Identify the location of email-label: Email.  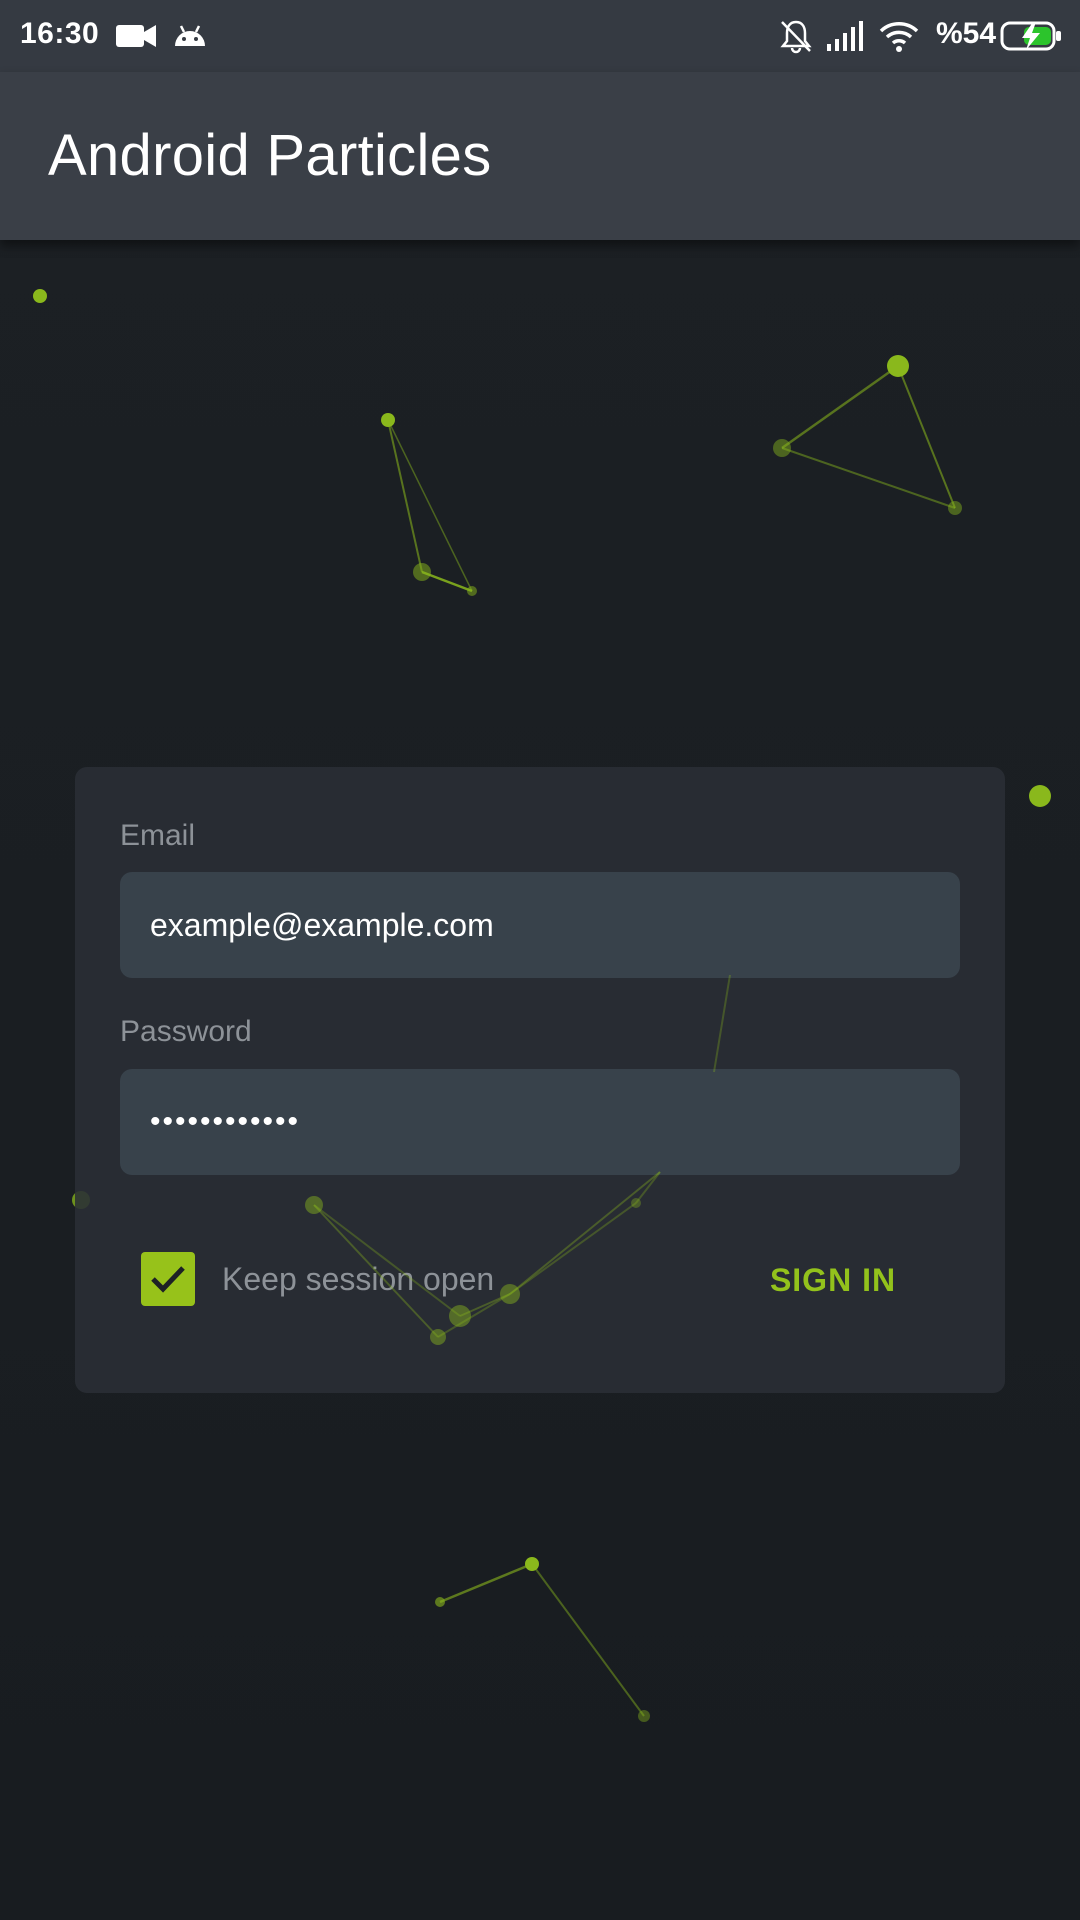
(158, 835).